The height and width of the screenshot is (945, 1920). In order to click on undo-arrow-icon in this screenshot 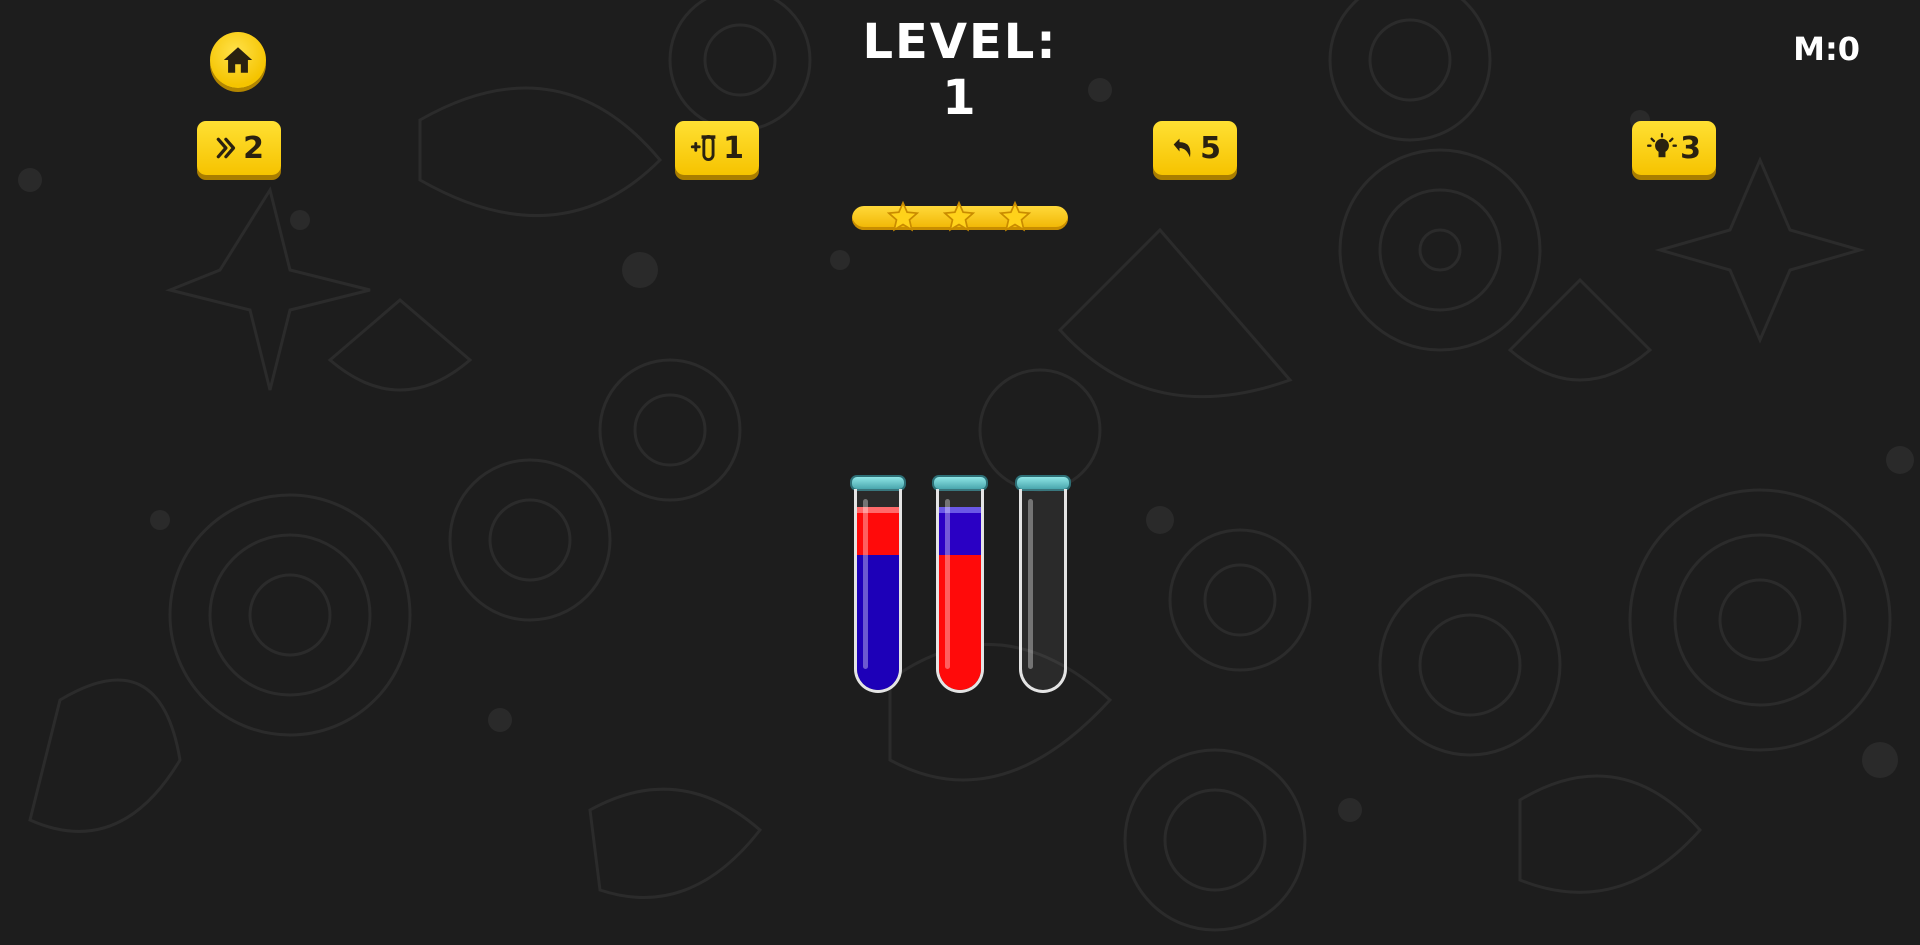, I will do `click(1182, 148)`.